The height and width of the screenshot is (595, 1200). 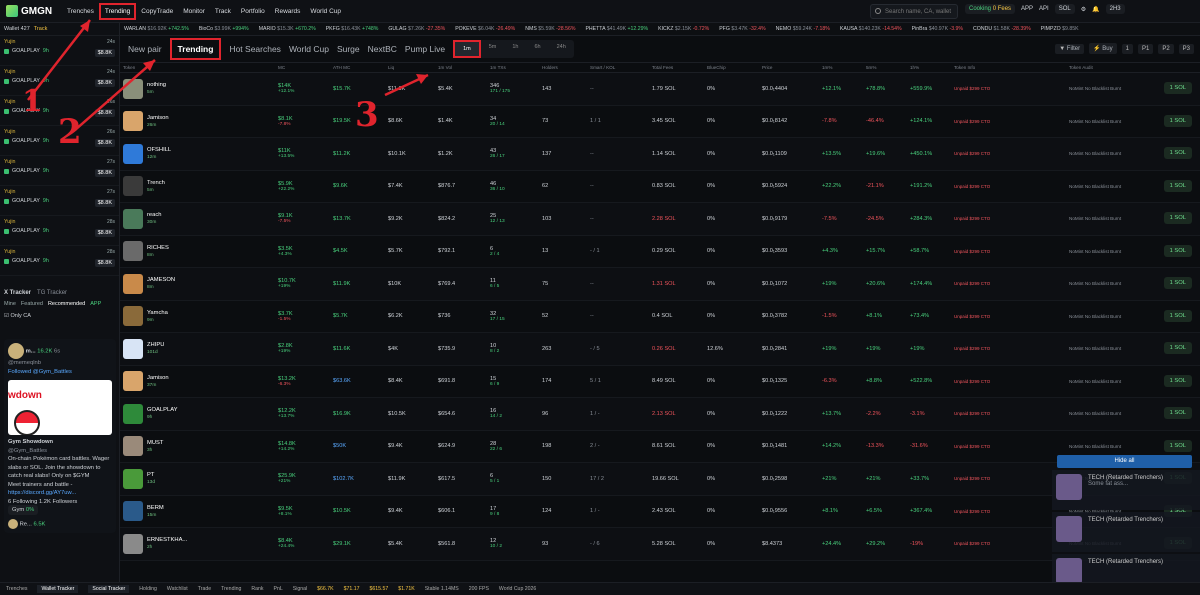 I want to click on column-header: 1m%, so click(x=841, y=67).